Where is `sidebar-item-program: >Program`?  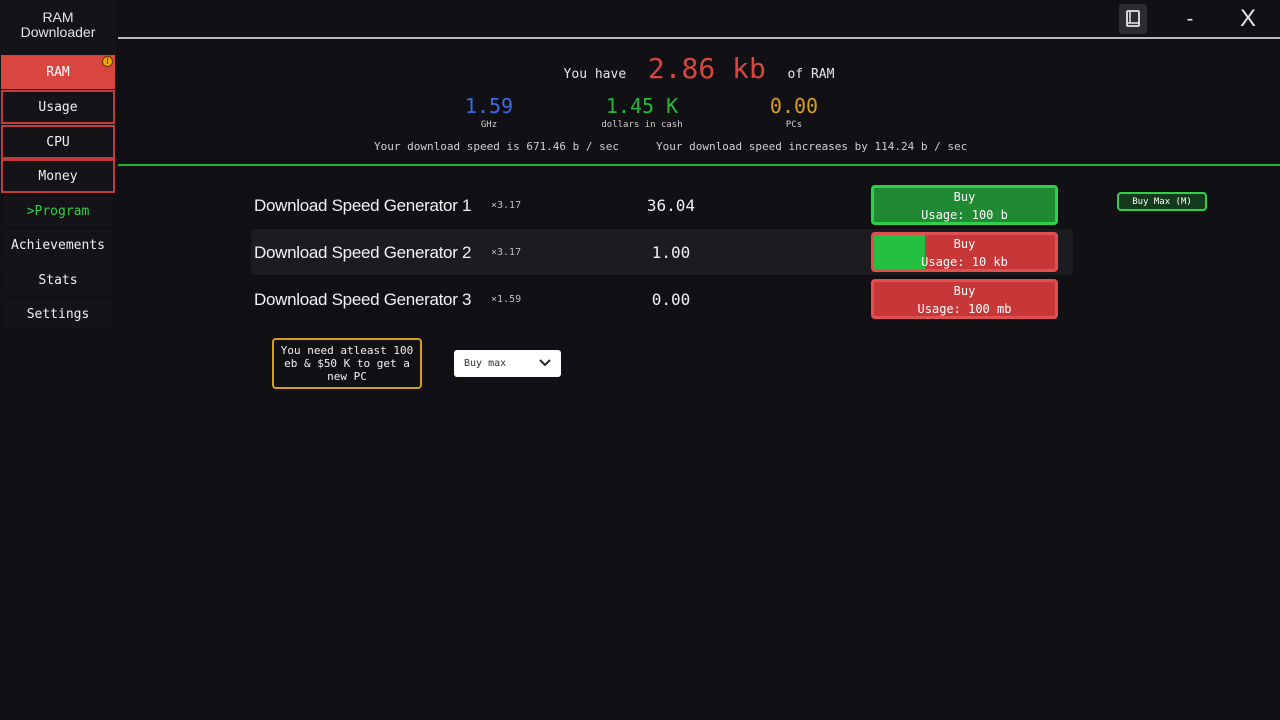
sidebar-item-program: >Program is located at coordinates (58, 211).